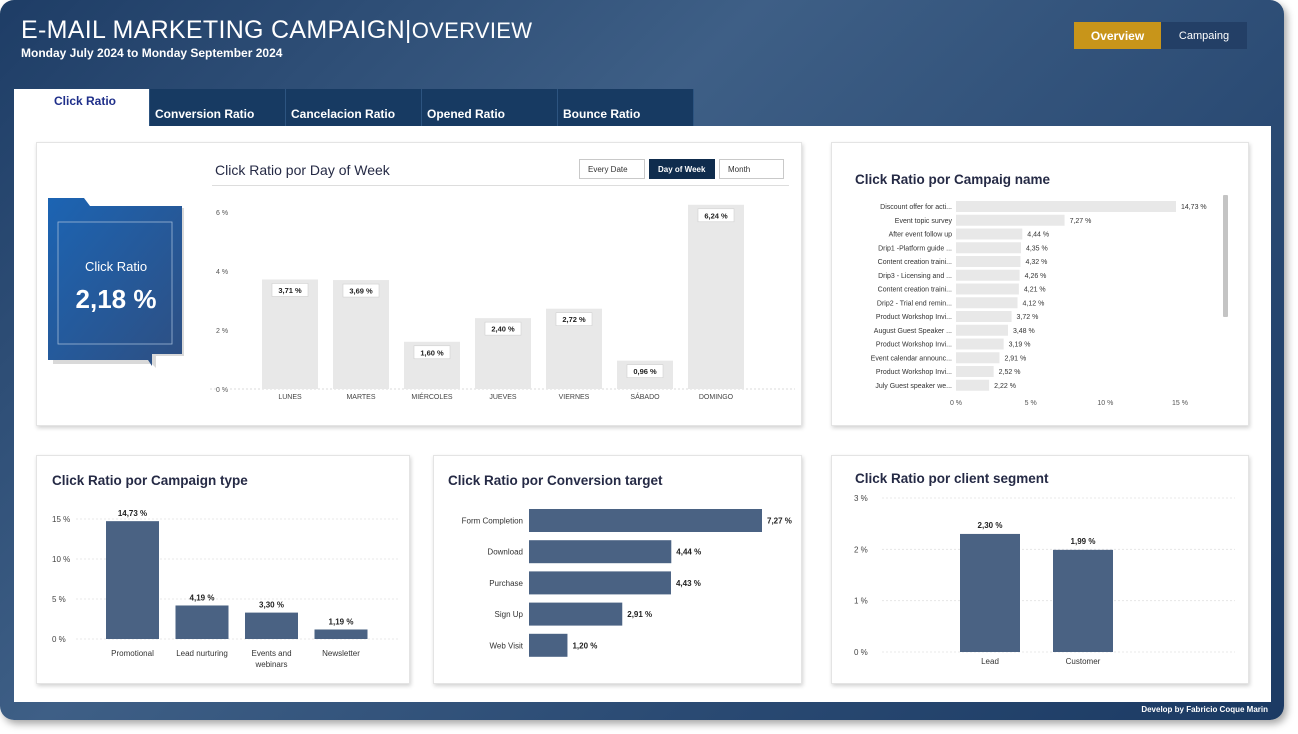 This screenshot has height=734, width=1298. I want to click on x-tick-label: Customer, so click(1083, 661).